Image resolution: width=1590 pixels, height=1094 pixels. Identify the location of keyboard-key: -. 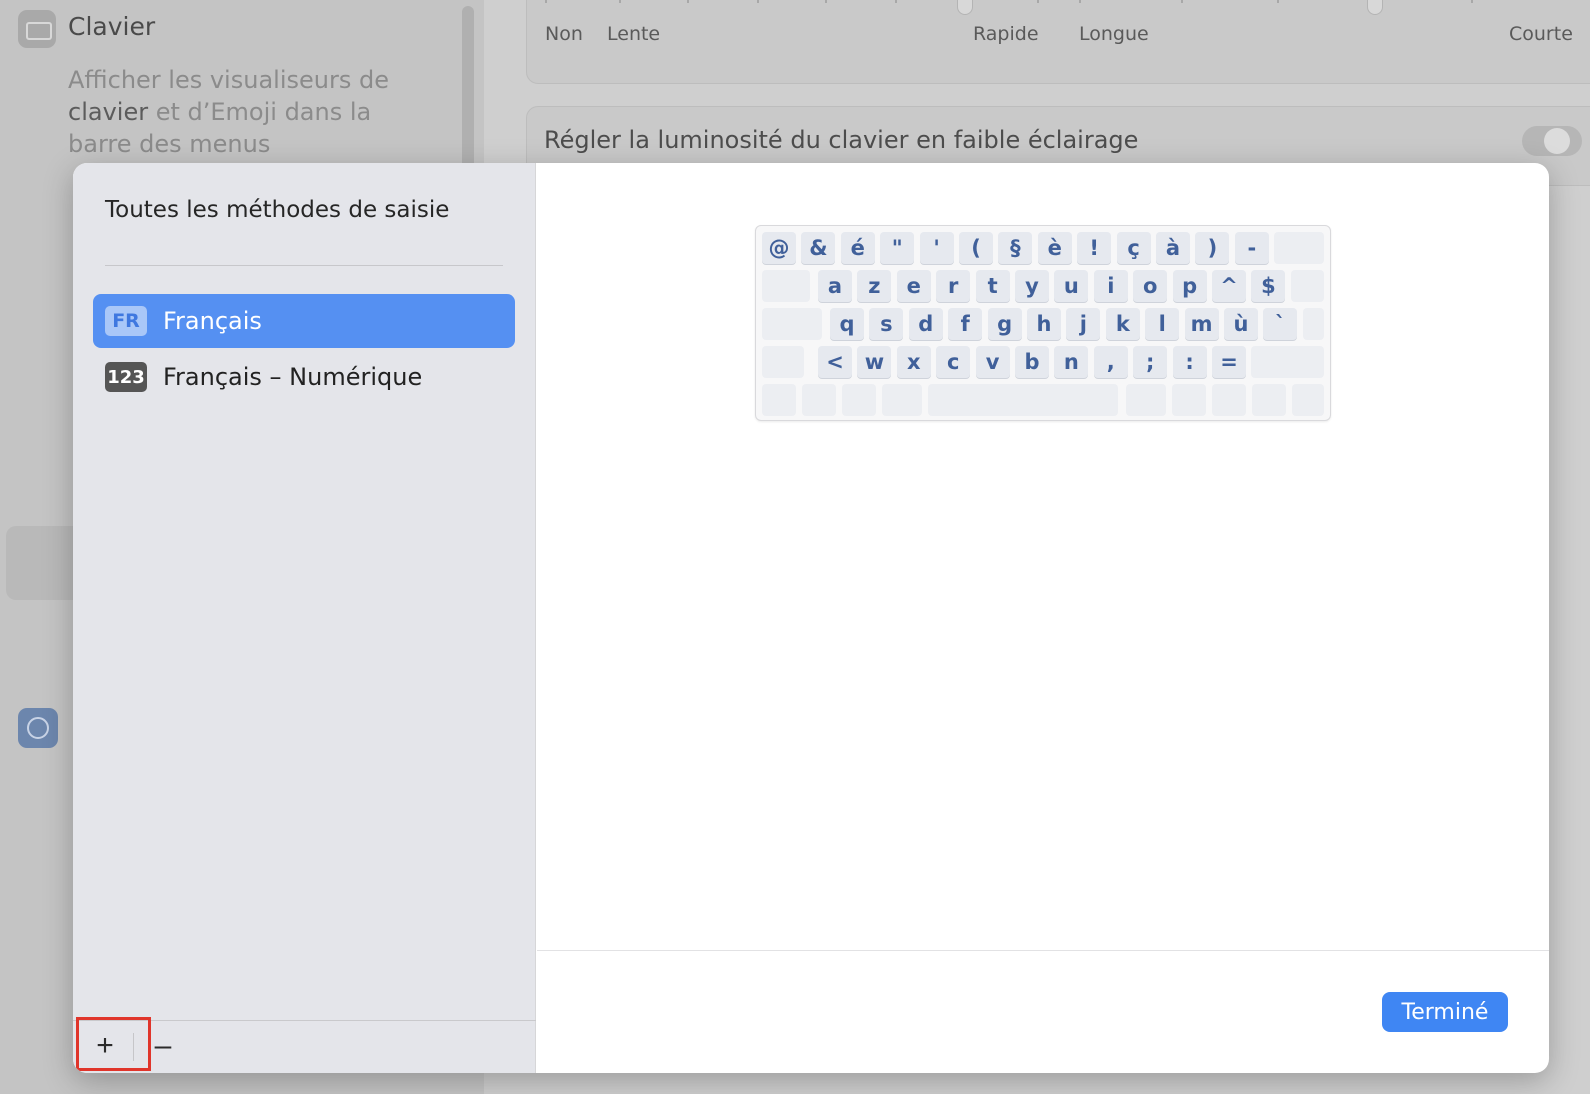
(1251, 248).